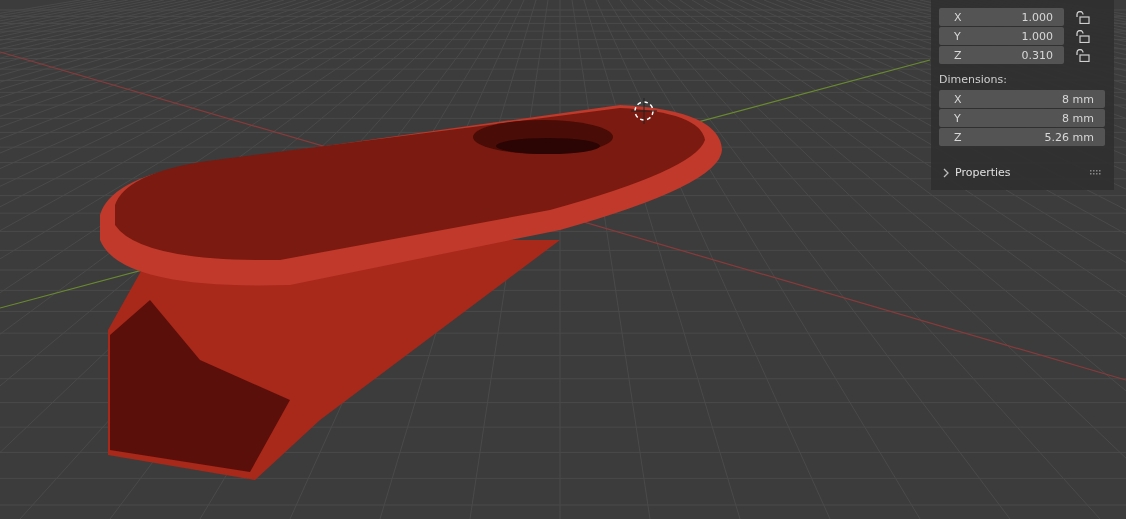  Describe the element at coordinates (1096, 172) in the screenshot. I see `drag-handle-icon` at that location.